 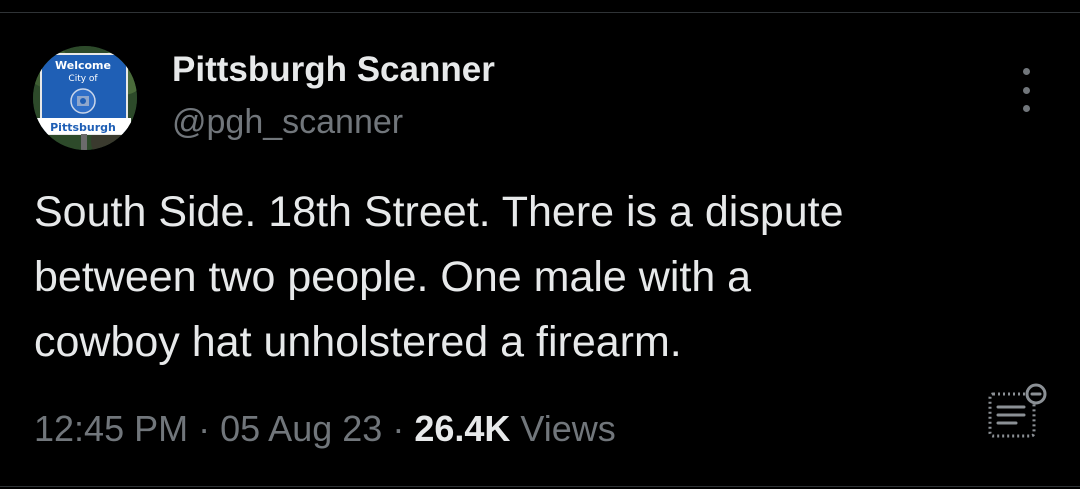 I want to click on display-name: Pittsburgh Scanner, so click(x=333, y=70).